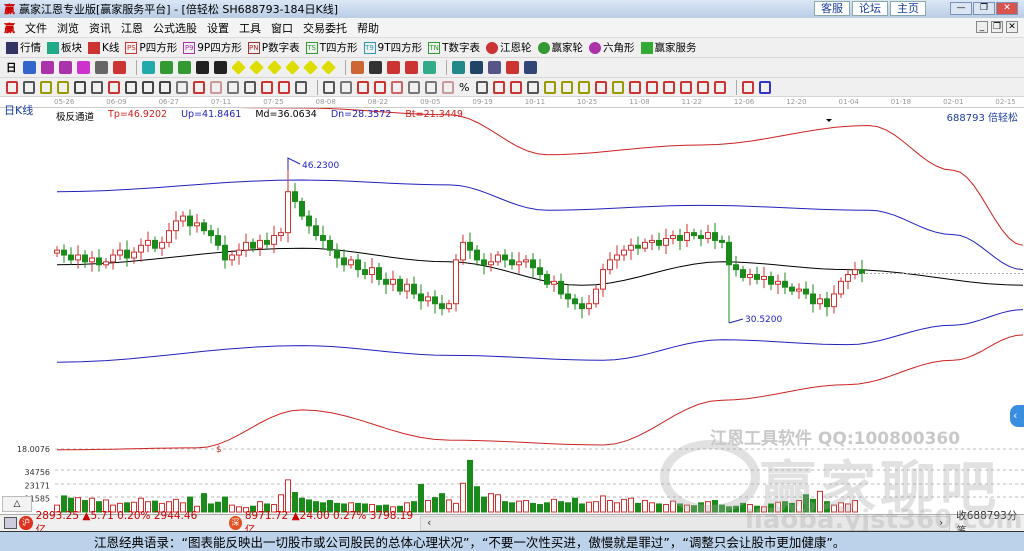  Describe the element at coordinates (68, 28) in the screenshot. I see `menu-browse: 浏览` at that location.